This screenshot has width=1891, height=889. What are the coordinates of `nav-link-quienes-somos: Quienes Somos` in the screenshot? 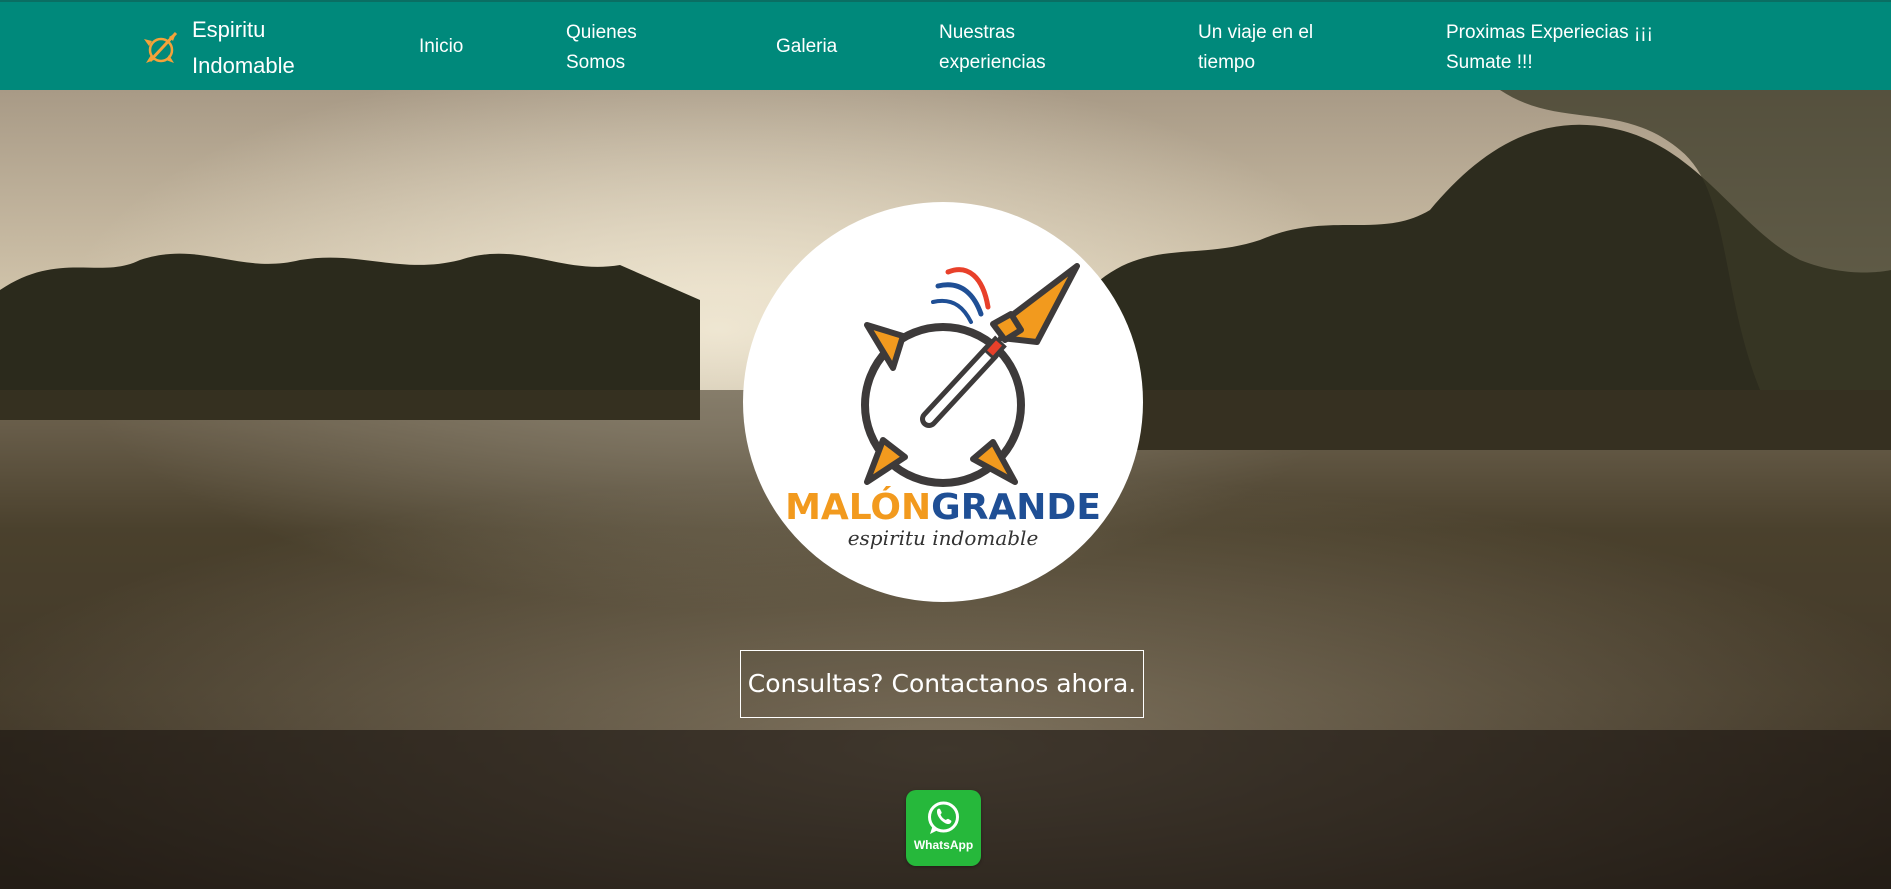 It's located at (601, 48).